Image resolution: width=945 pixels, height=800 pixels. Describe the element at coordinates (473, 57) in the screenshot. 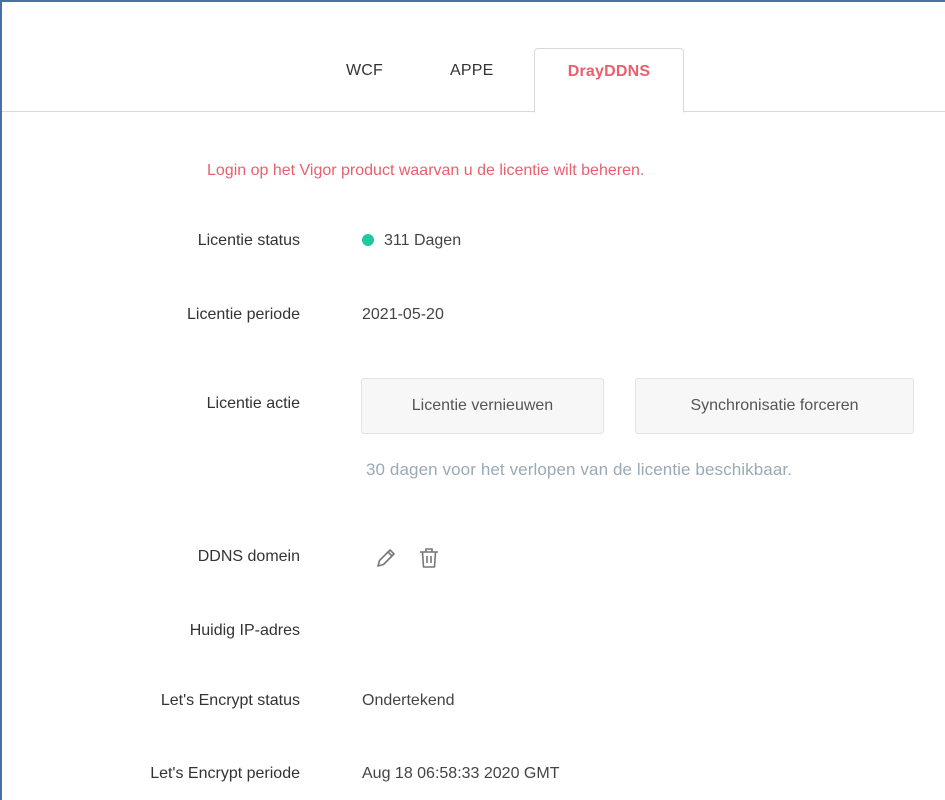

I see `tab-bar: WCF APPE DrayDDNS` at that location.